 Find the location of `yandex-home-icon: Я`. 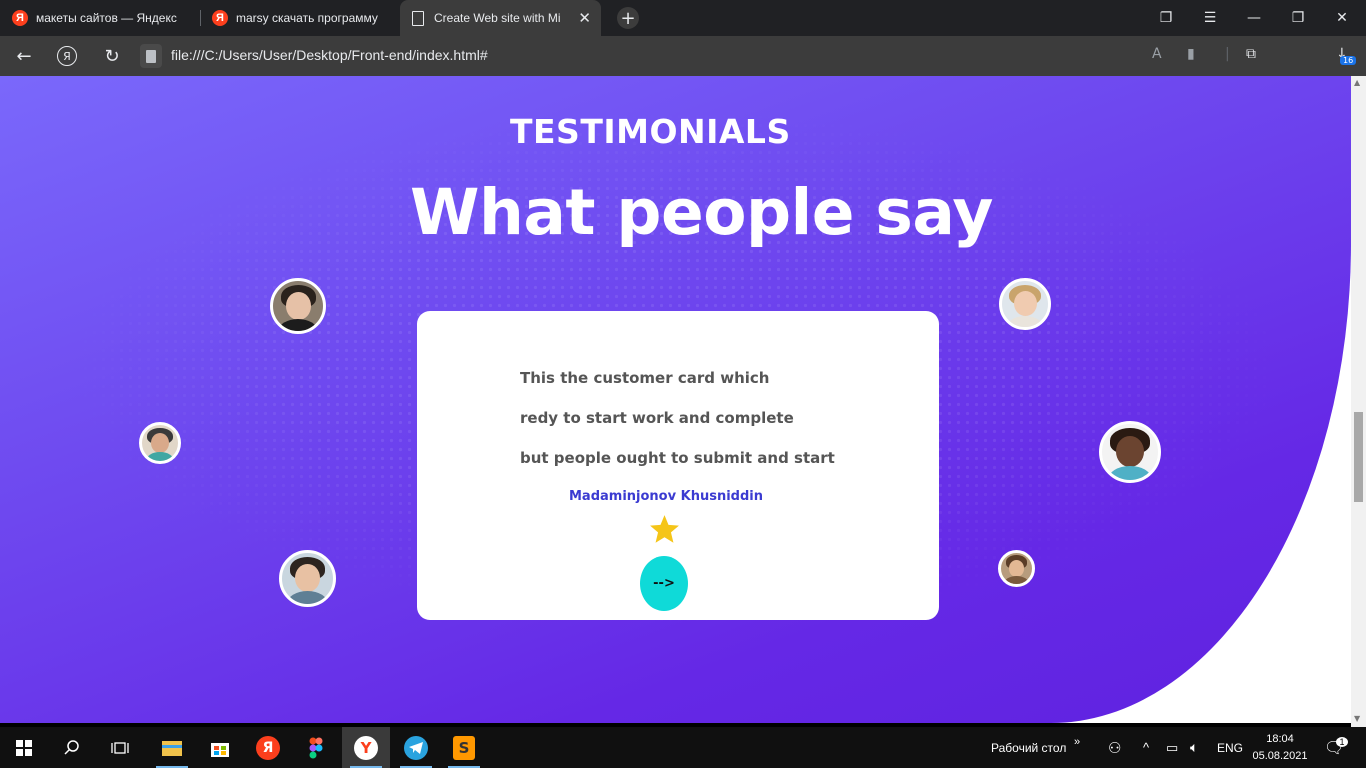

yandex-home-icon: Я is located at coordinates (67, 56).